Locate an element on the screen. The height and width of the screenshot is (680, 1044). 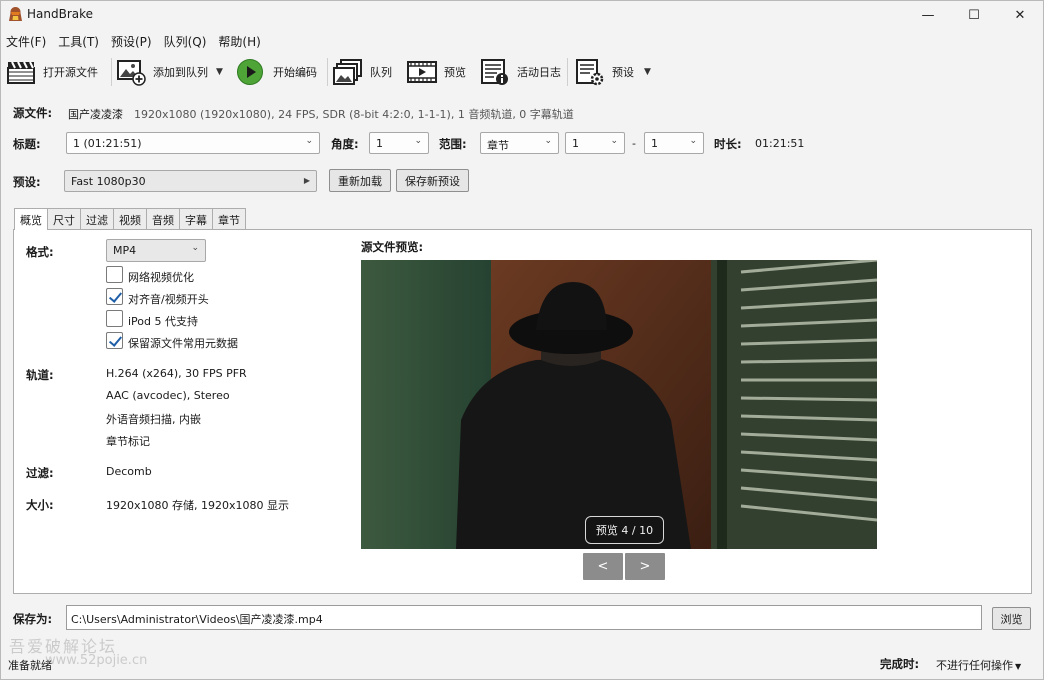
preview-label: 源文件预览: is located at coordinates (392, 247).